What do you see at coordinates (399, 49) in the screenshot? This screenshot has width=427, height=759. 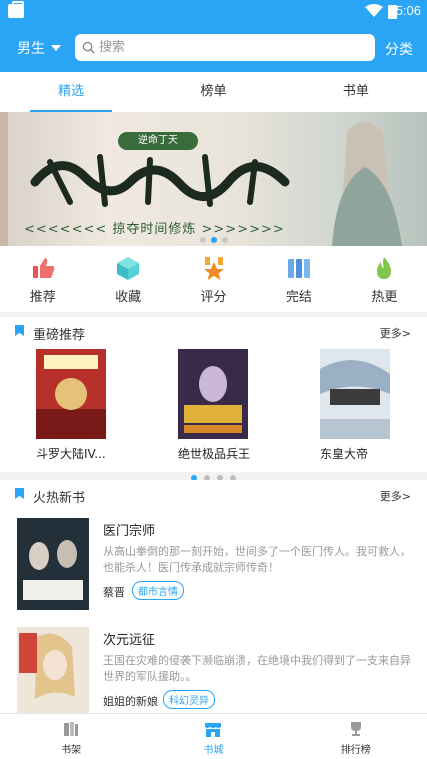 I see `category-button: 分类` at bounding box center [399, 49].